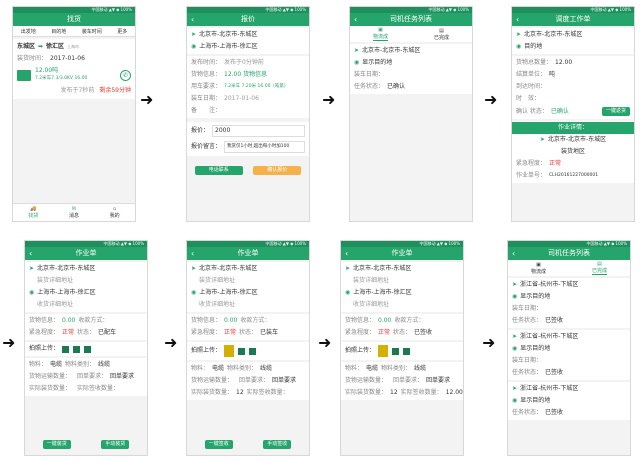 The height and width of the screenshot is (462, 640). What do you see at coordinates (125, 75) in the screenshot?
I see `phone-icon: ✆` at bounding box center [125, 75].